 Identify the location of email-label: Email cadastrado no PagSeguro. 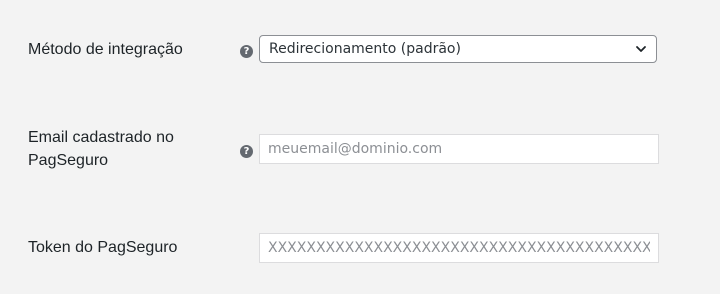
(118, 149).